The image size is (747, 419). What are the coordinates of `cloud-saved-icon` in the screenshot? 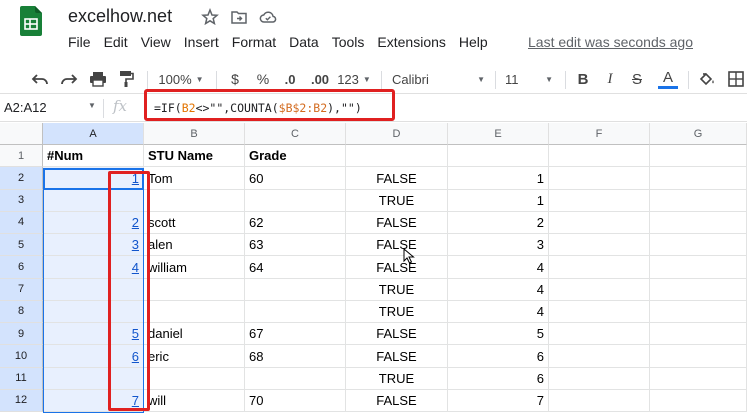 It's located at (268, 17).